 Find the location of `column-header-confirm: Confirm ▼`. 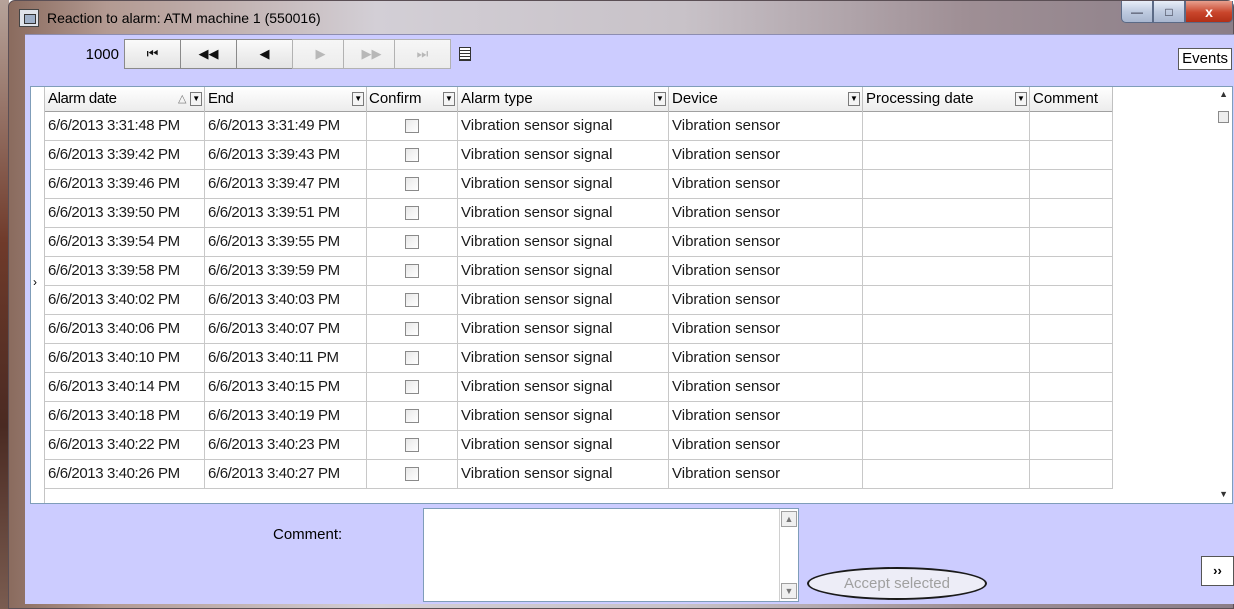

column-header-confirm: Confirm ▼ is located at coordinates (412, 99).